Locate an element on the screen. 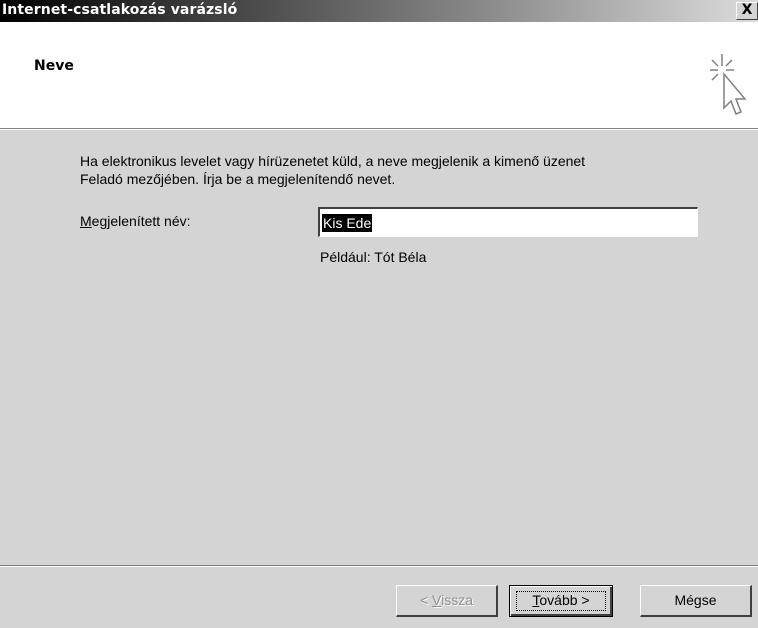 The image size is (758, 628). cancel-button: Mégse is located at coordinates (696, 601).